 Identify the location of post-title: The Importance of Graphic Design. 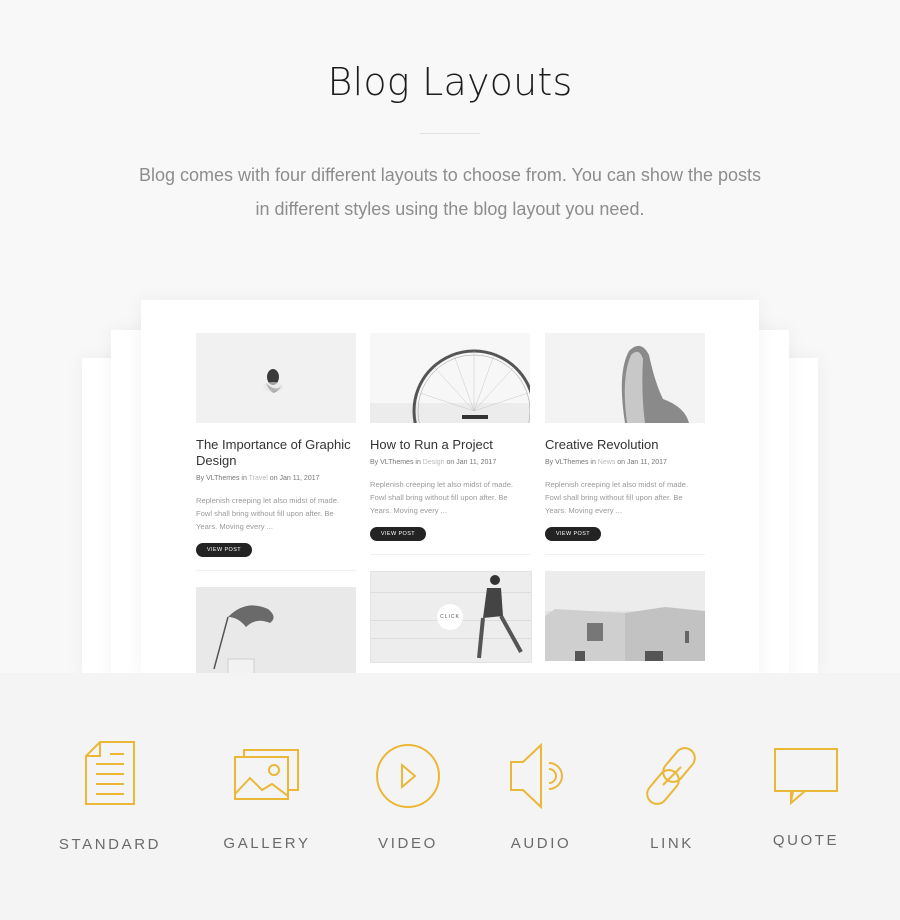
(276, 453).